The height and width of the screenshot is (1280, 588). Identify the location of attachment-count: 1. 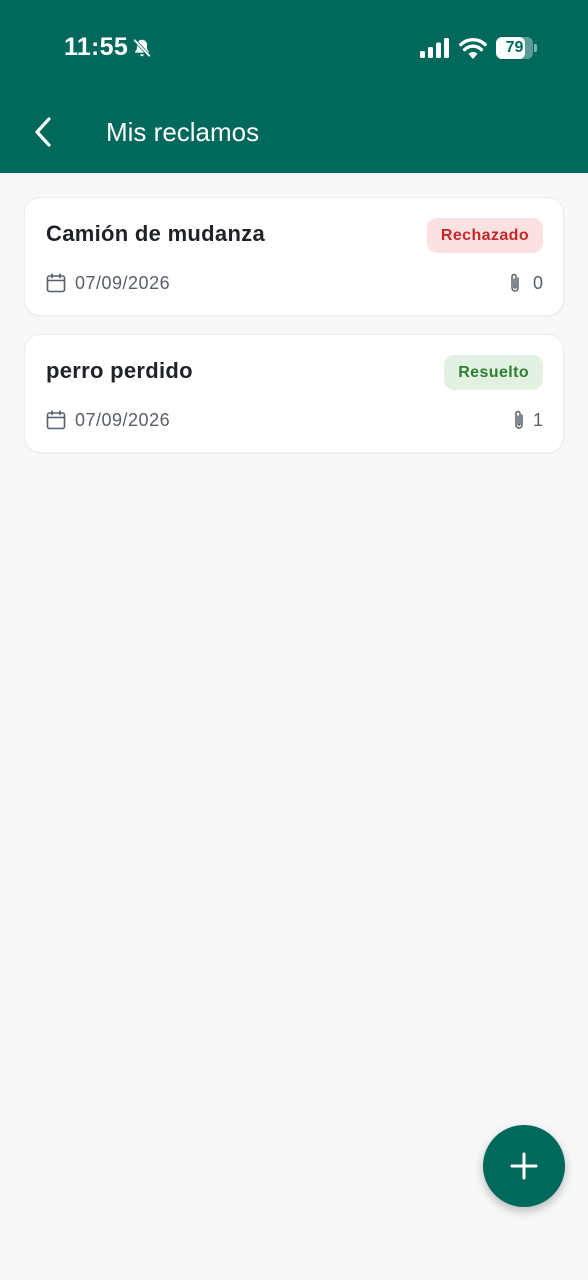
(537, 420).